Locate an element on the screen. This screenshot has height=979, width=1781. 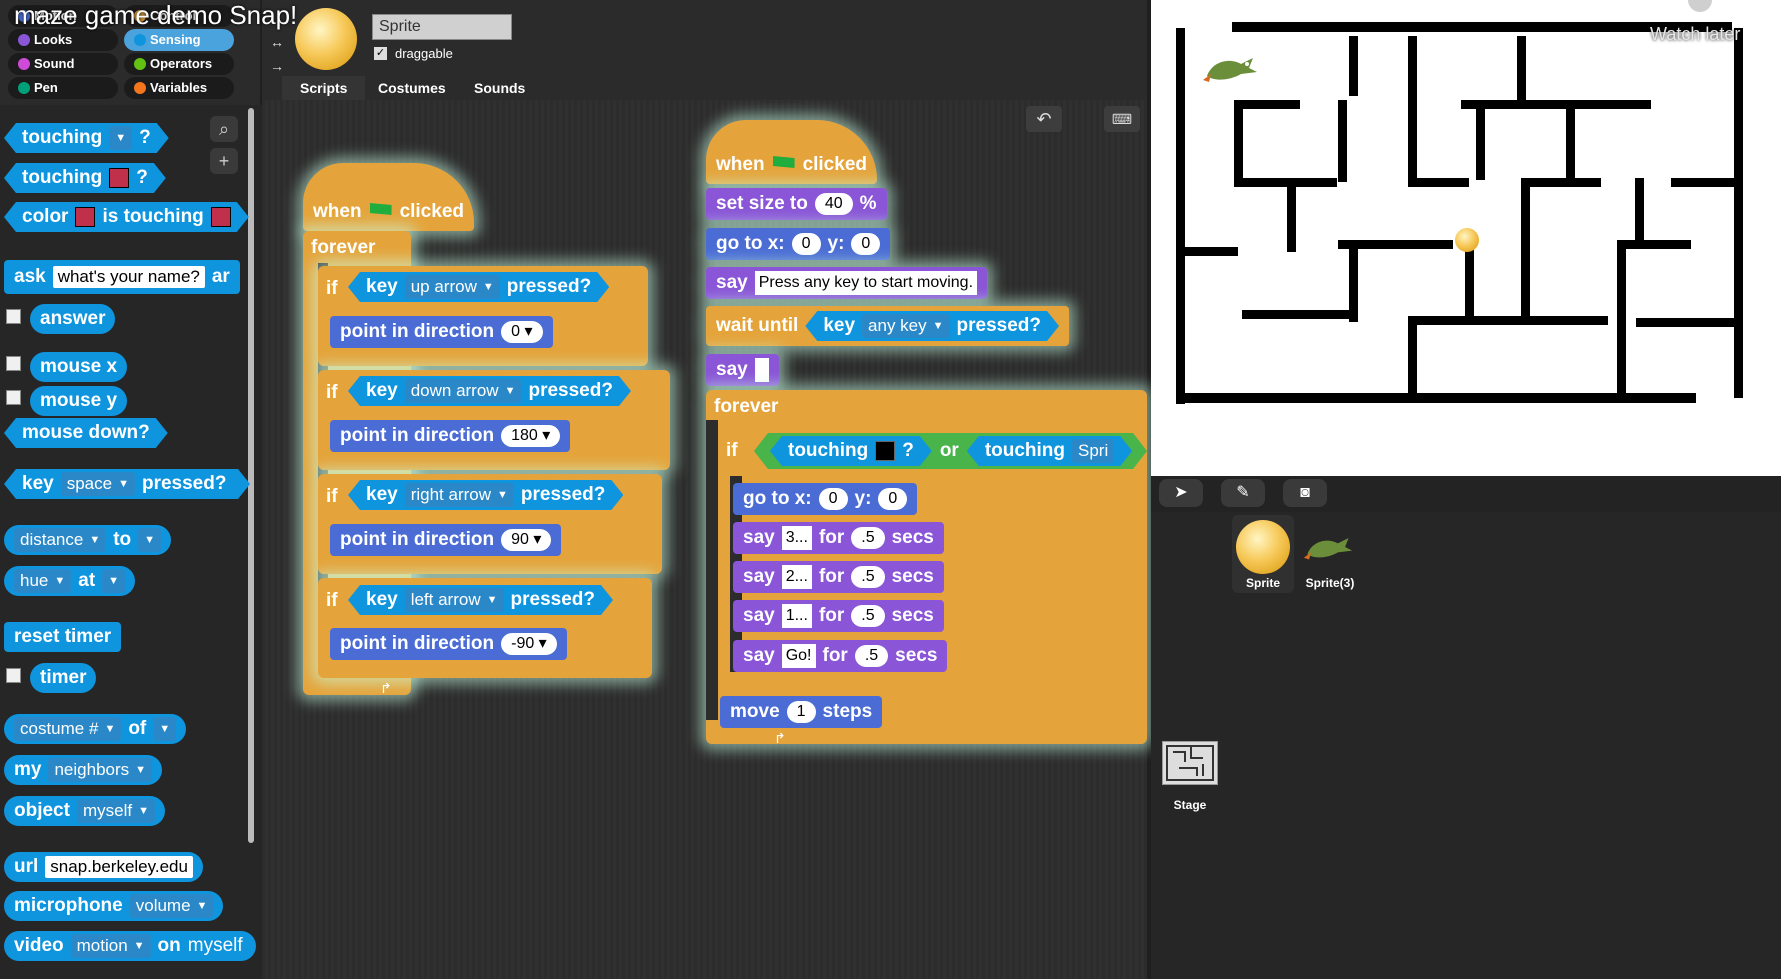
say-input is located at coordinates (761, 370).